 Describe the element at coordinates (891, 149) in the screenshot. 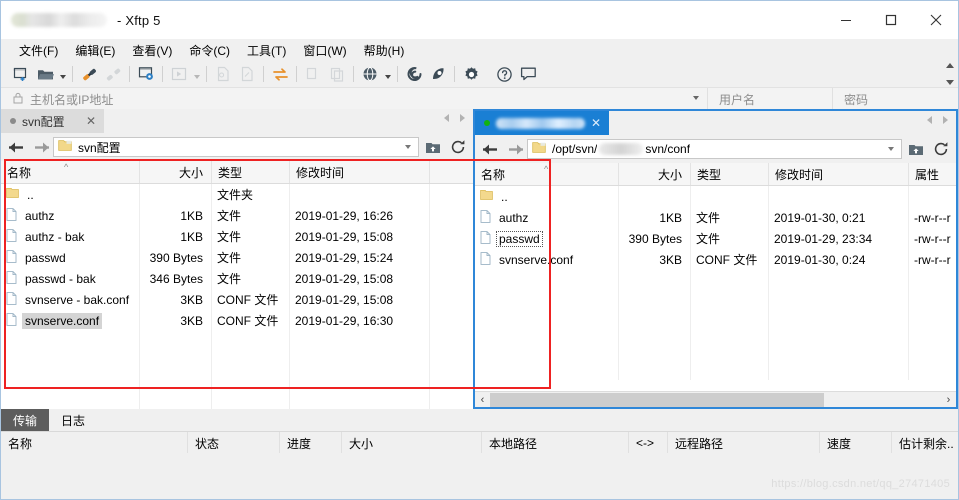

I see `remote-path-dropdown-icon` at that location.